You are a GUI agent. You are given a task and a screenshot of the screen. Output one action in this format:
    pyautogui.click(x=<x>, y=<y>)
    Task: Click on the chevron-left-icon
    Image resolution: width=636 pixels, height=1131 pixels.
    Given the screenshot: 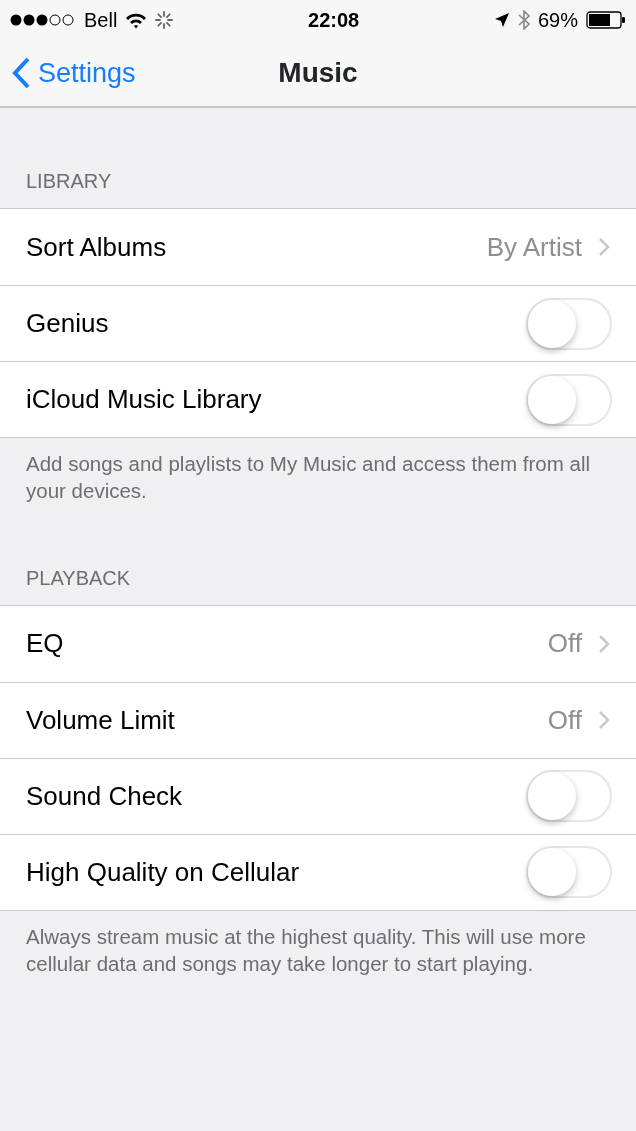 What is the action you would take?
    pyautogui.click(x=21, y=73)
    